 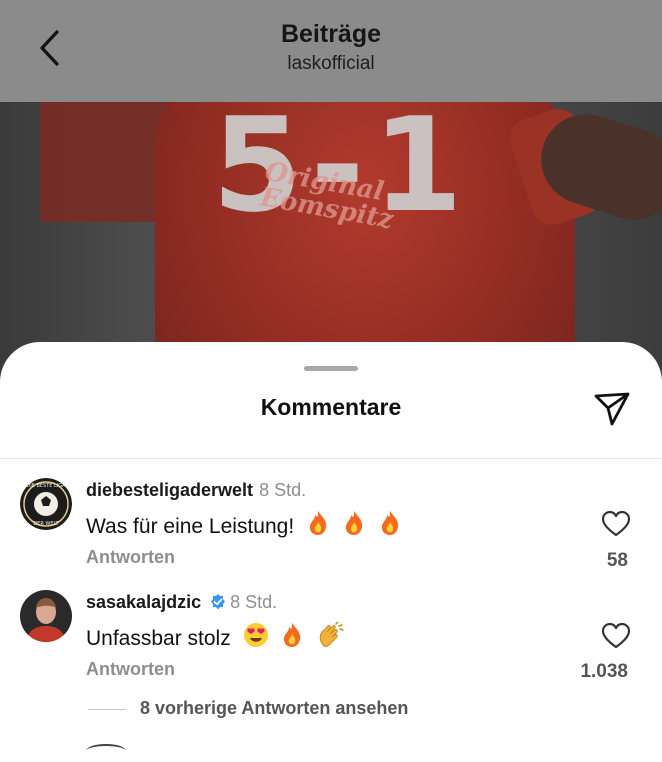 What do you see at coordinates (331, 51) in the screenshot?
I see `app-header: Beiträge laskofficial` at bounding box center [331, 51].